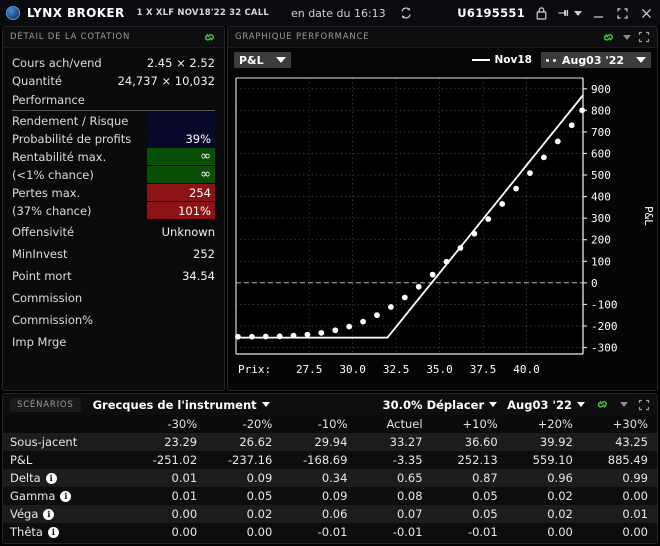  I want to click on account-label: U6195551, so click(491, 13).